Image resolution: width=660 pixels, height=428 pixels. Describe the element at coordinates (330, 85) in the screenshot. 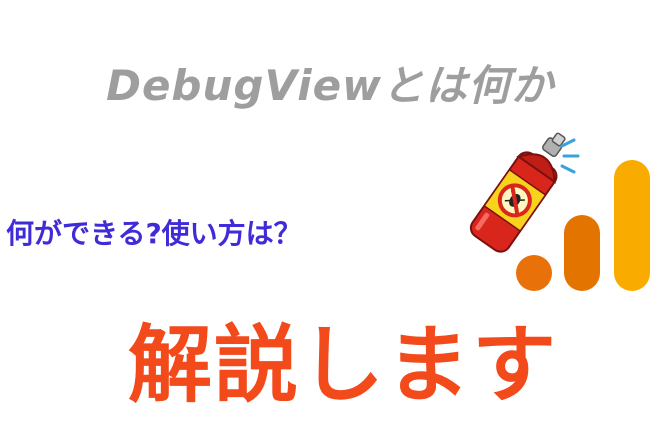

I see `page-title: DebugViewとは何か` at that location.